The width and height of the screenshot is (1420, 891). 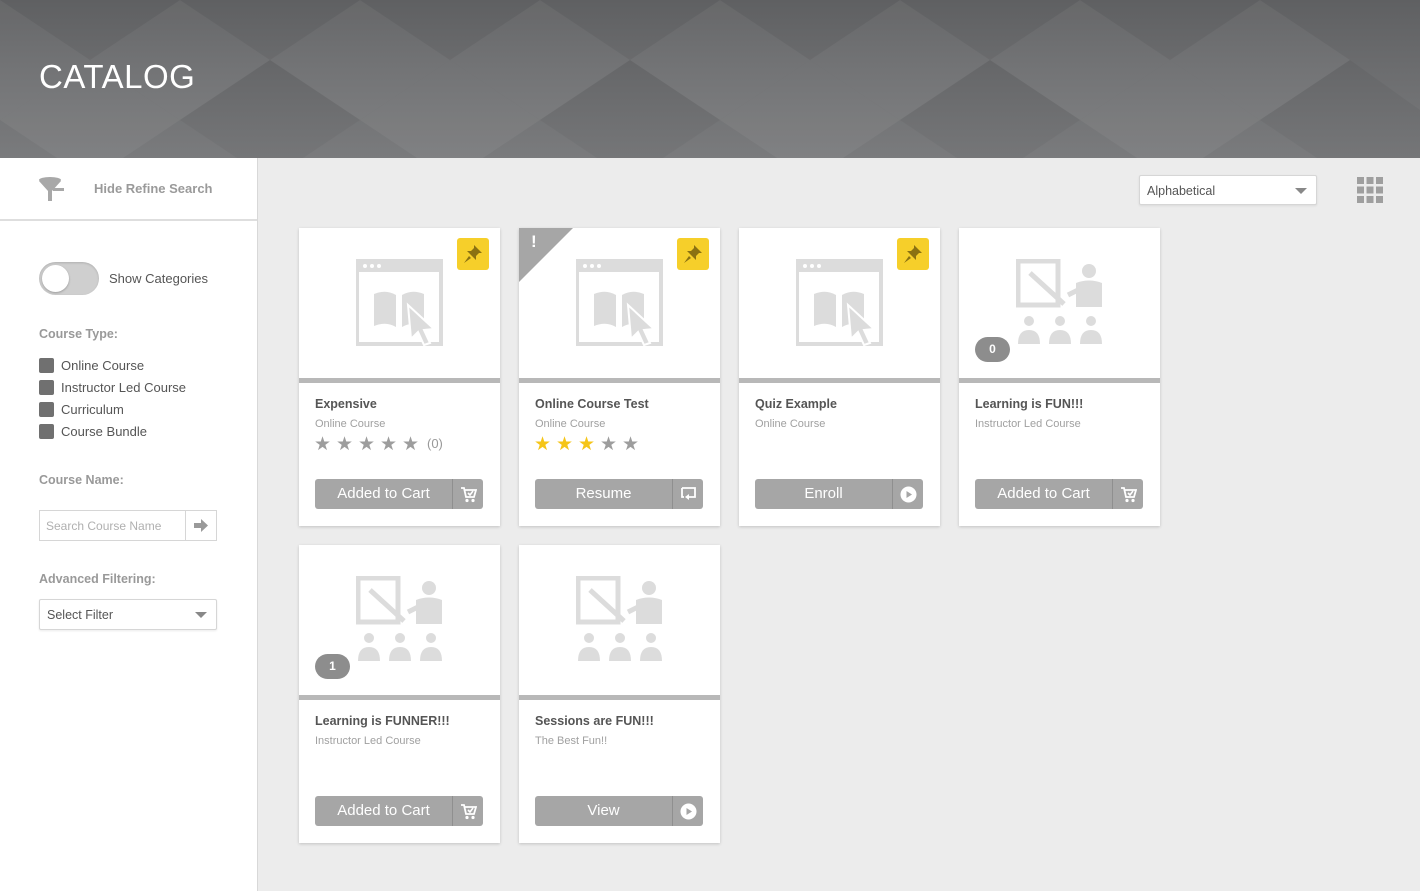 What do you see at coordinates (128, 614) in the screenshot?
I see `advanced-filter-select: Select Filter` at bounding box center [128, 614].